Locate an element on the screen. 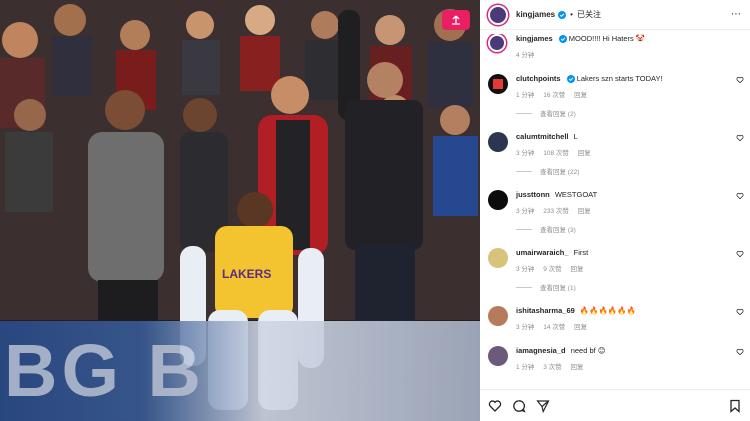 Image resolution: width=750 pixels, height=421 pixels. upload-button is located at coordinates (456, 20).